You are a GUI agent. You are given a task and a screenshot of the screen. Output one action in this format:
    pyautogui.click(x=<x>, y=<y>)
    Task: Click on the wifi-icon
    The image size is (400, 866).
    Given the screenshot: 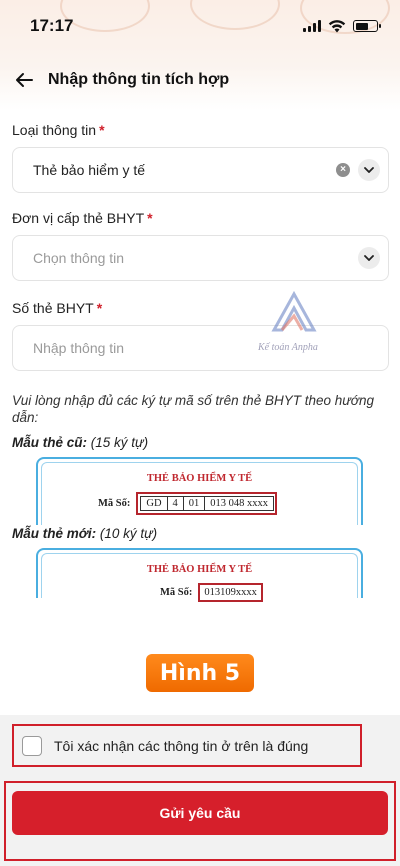 What is the action you would take?
    pyautogui.click(x=337, y=26)
    